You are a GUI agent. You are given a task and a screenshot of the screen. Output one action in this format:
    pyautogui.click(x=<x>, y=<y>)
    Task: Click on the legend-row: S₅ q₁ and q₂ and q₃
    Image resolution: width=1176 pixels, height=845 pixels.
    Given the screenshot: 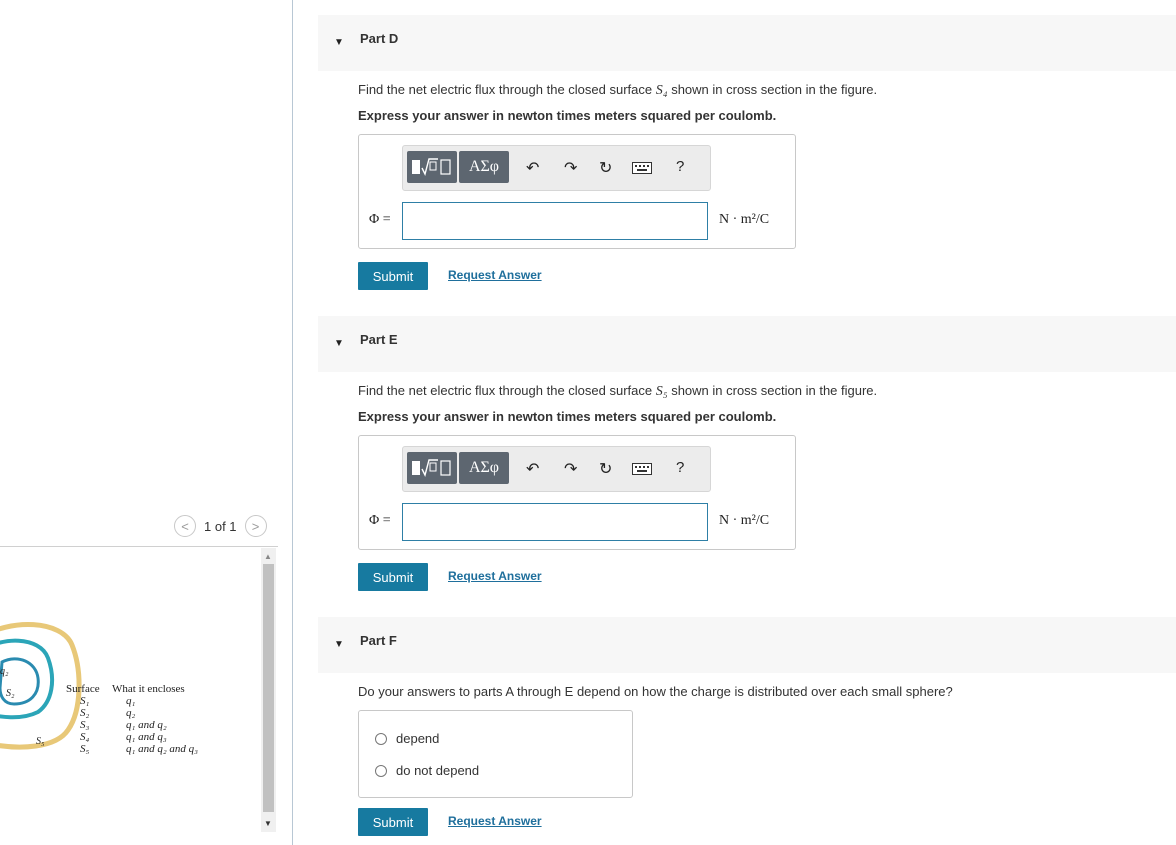 What is the action you would take?
    pyautogui.click(x=139, y=749)
    